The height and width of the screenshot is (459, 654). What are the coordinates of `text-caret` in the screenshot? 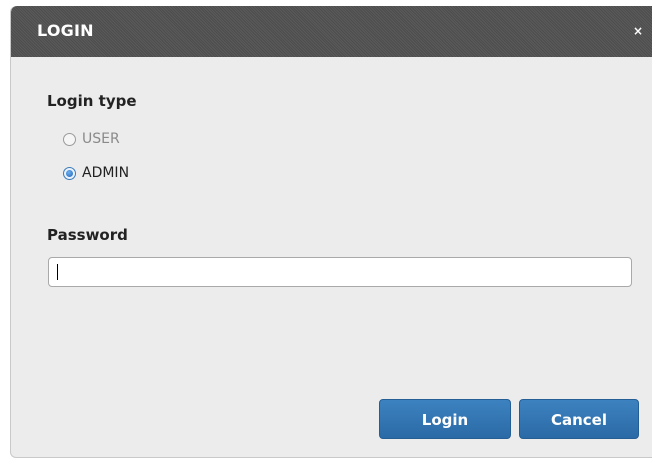 It's located at (57, 272).